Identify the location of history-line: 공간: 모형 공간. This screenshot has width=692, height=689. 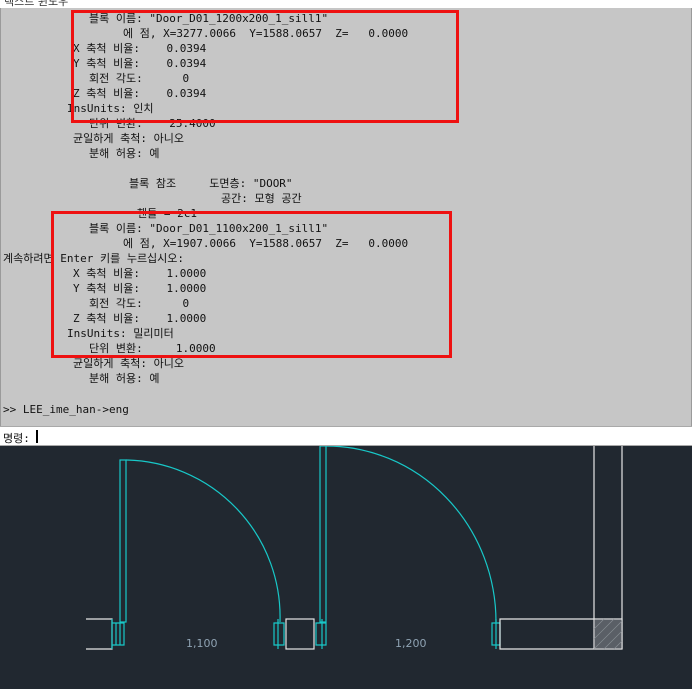
(261, 198).